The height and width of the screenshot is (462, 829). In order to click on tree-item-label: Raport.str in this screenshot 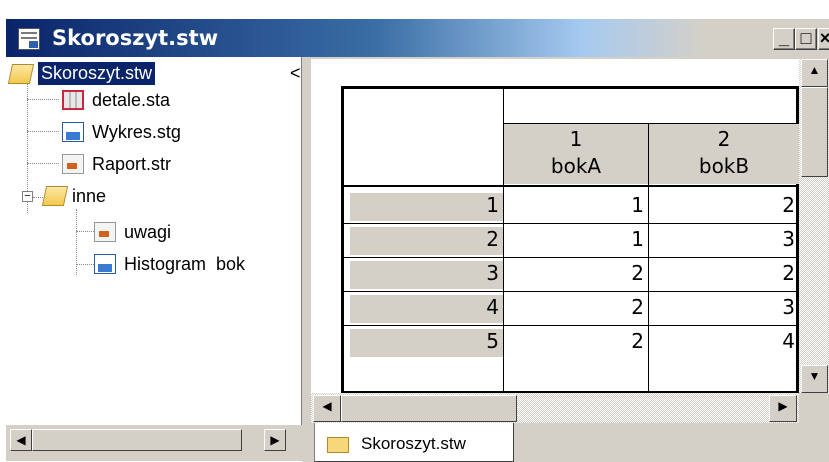, I will do `click(132, 164)`.